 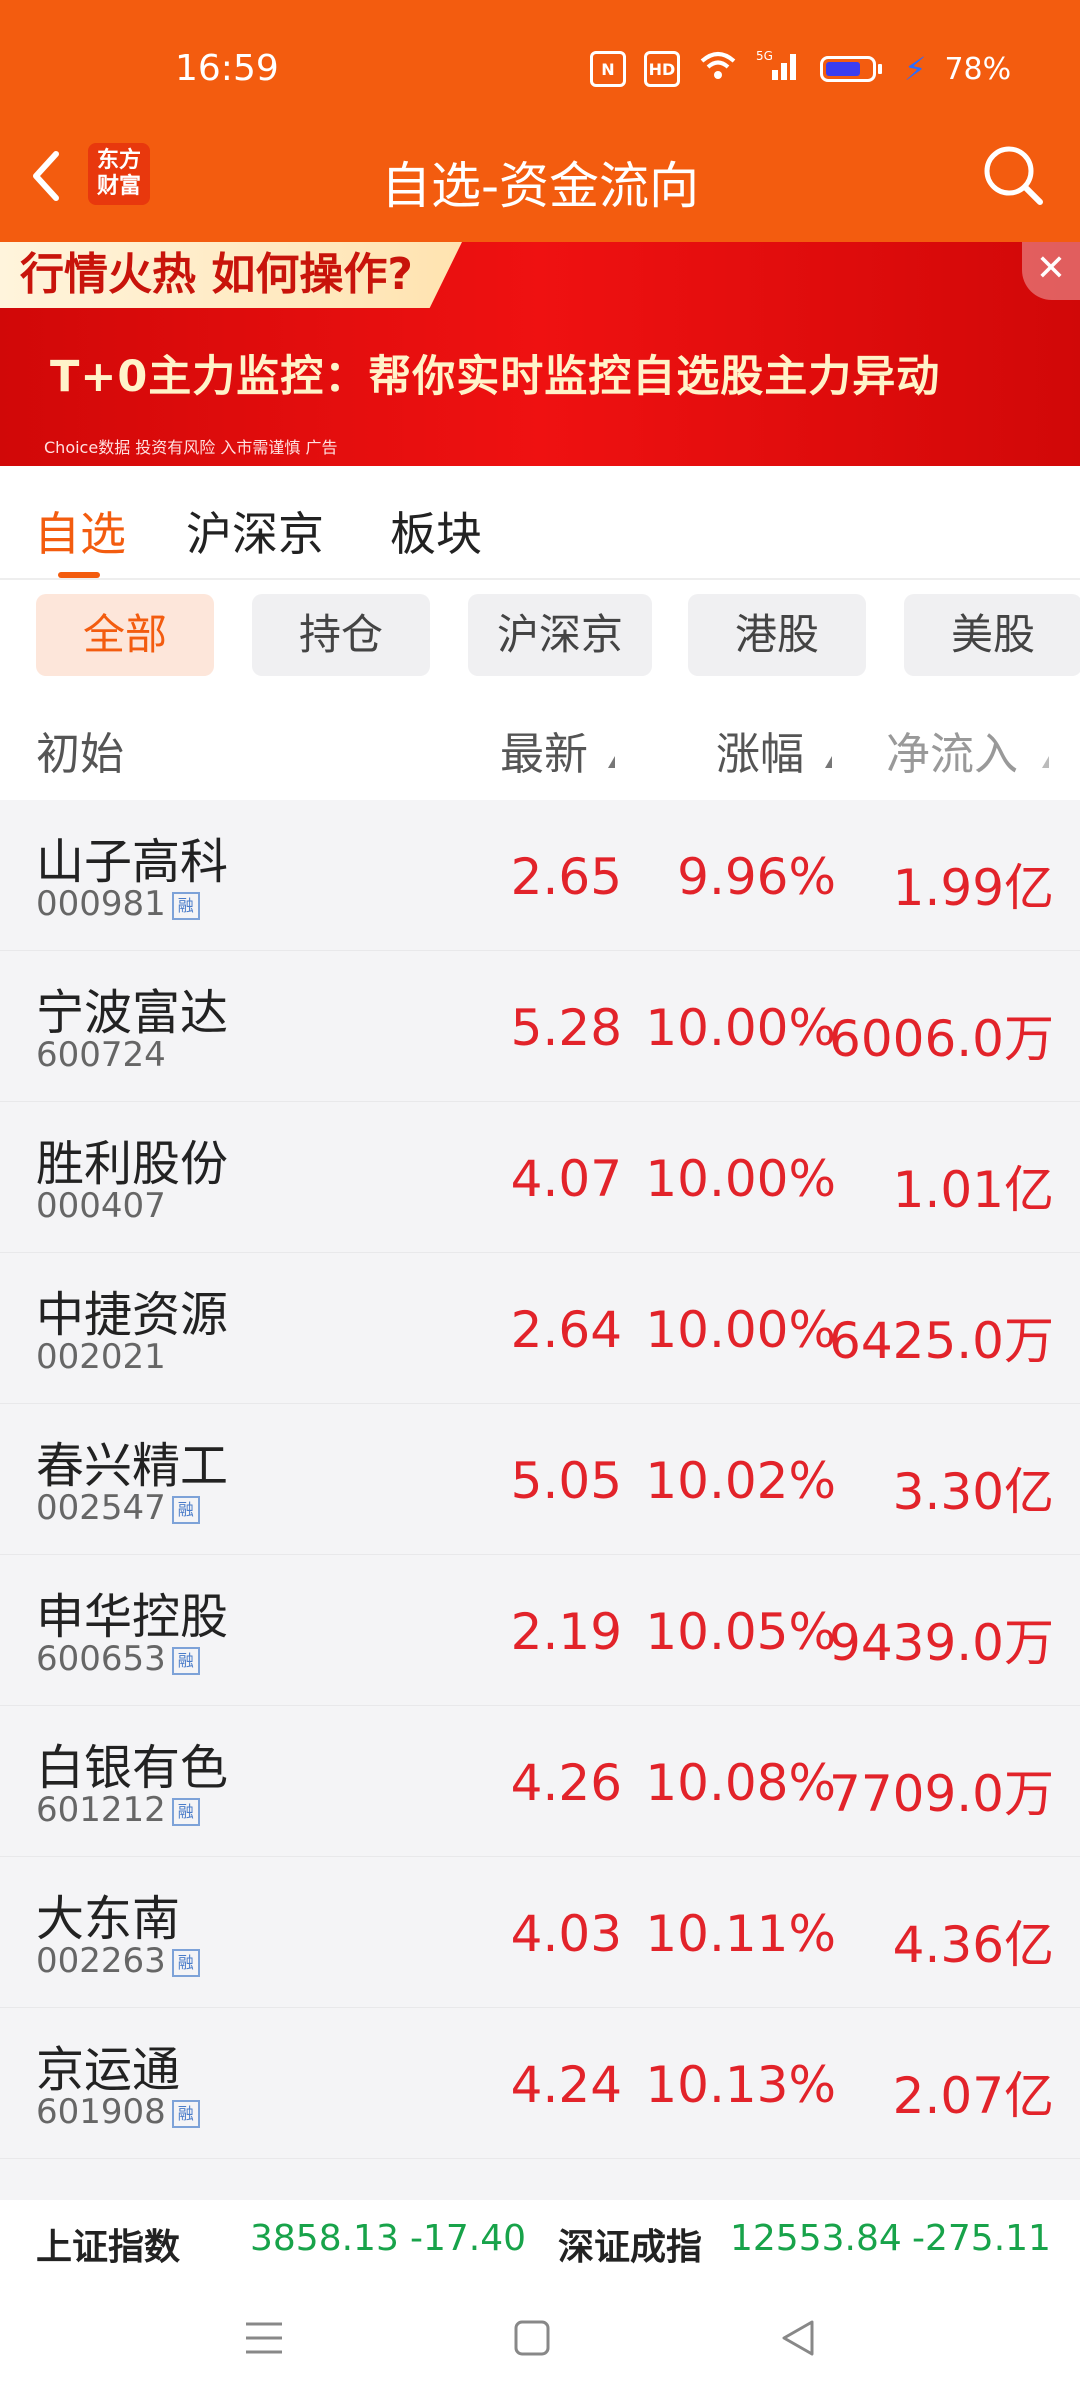 I want to click on stock-net-inflow: 7709.0万, so click(x=941, y=1794).